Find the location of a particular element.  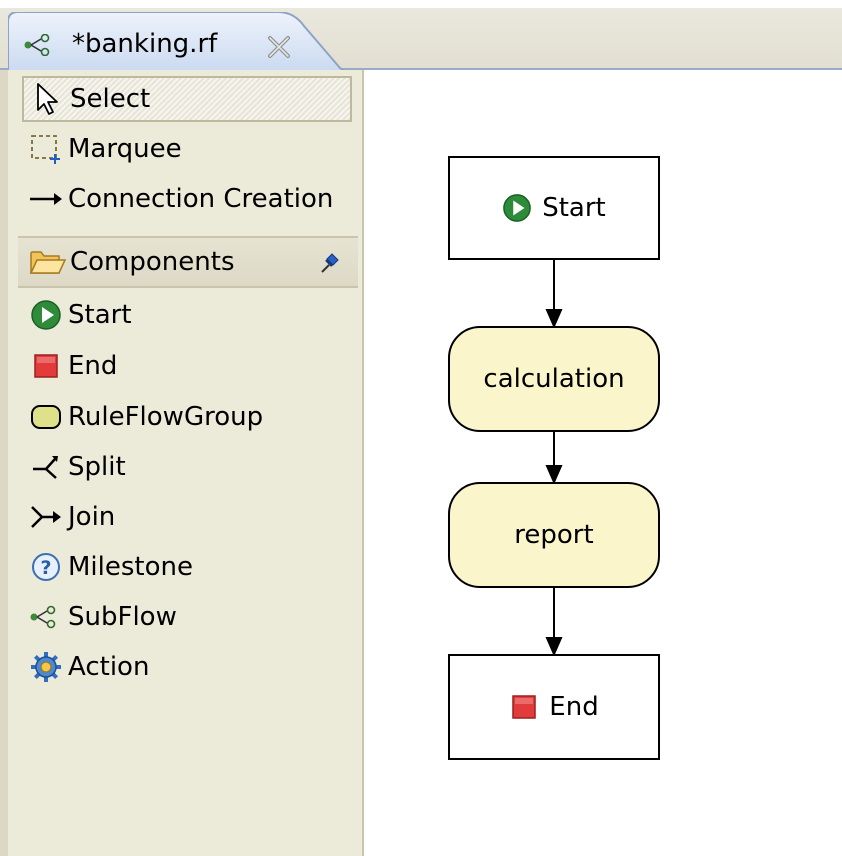

editor-tab-bar: *banking.rf is located at coordinates (421, 37).